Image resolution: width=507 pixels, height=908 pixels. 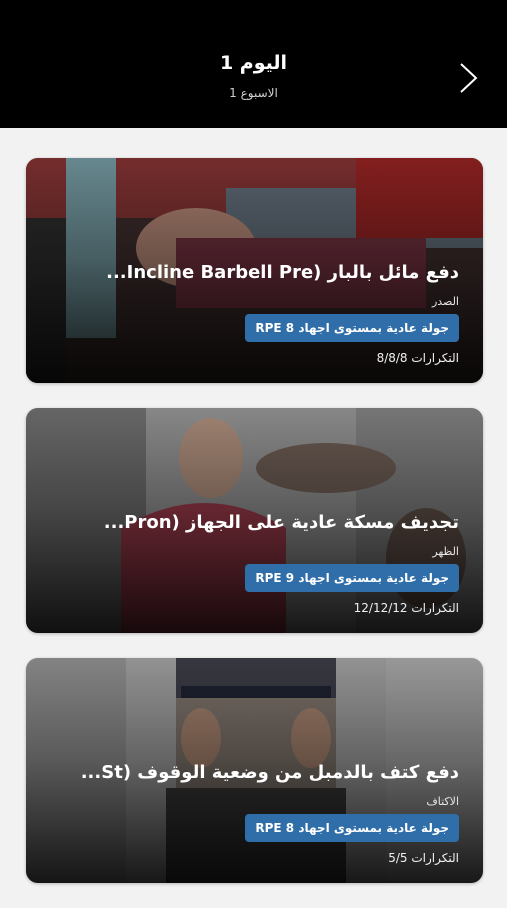 I want to click on reps-text: التكرارات 8/8/8, so click(x=417, y=358).